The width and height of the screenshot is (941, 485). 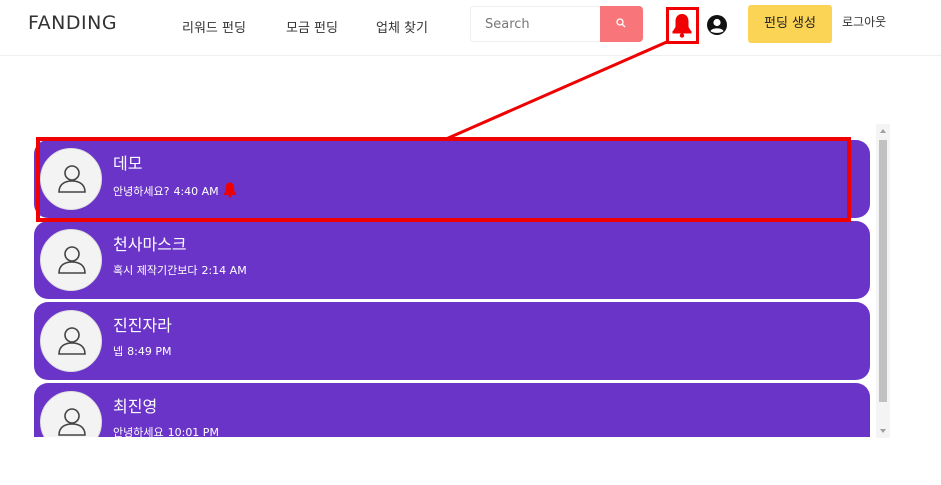 I want to click on nav-link-donation-funding: 모금 펀딩, so click(x=312, y=26).